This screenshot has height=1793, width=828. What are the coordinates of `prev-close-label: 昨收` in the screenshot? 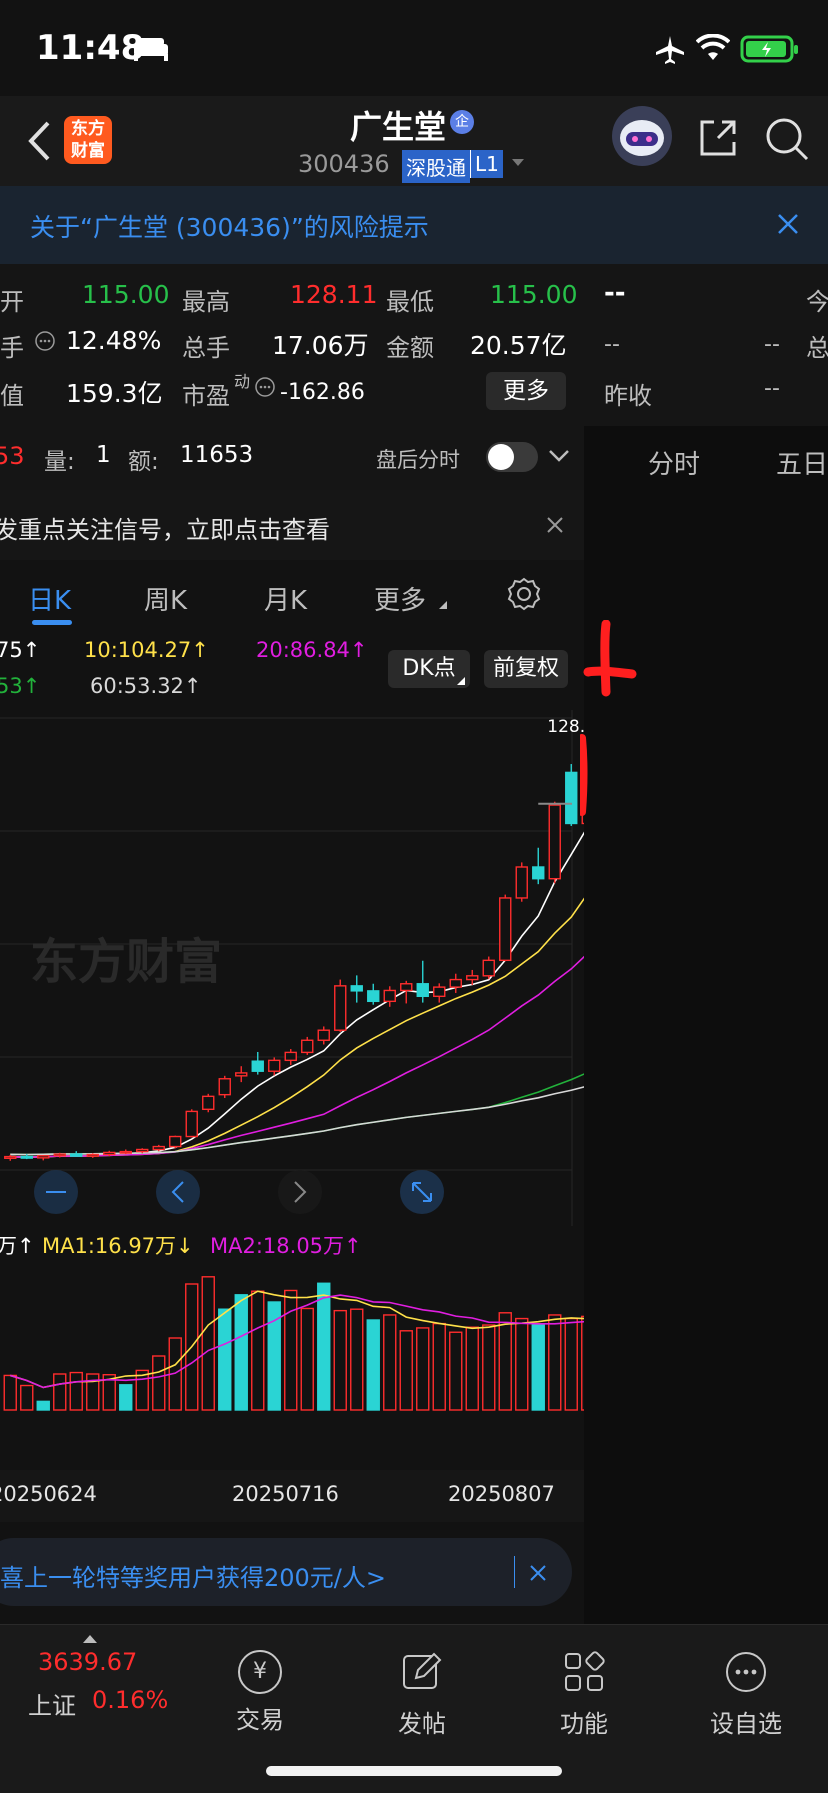 It's located at (628, 396).